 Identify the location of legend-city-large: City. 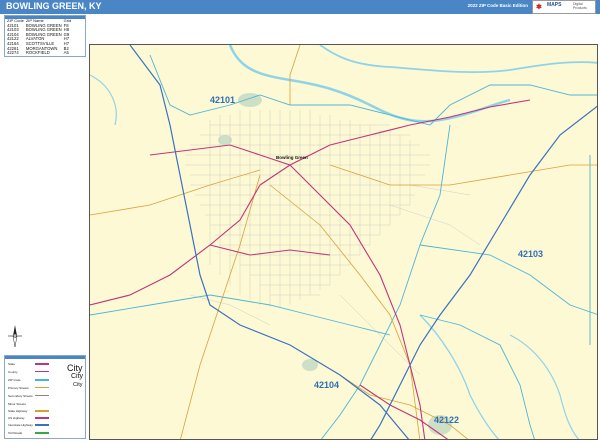
(75, 368).